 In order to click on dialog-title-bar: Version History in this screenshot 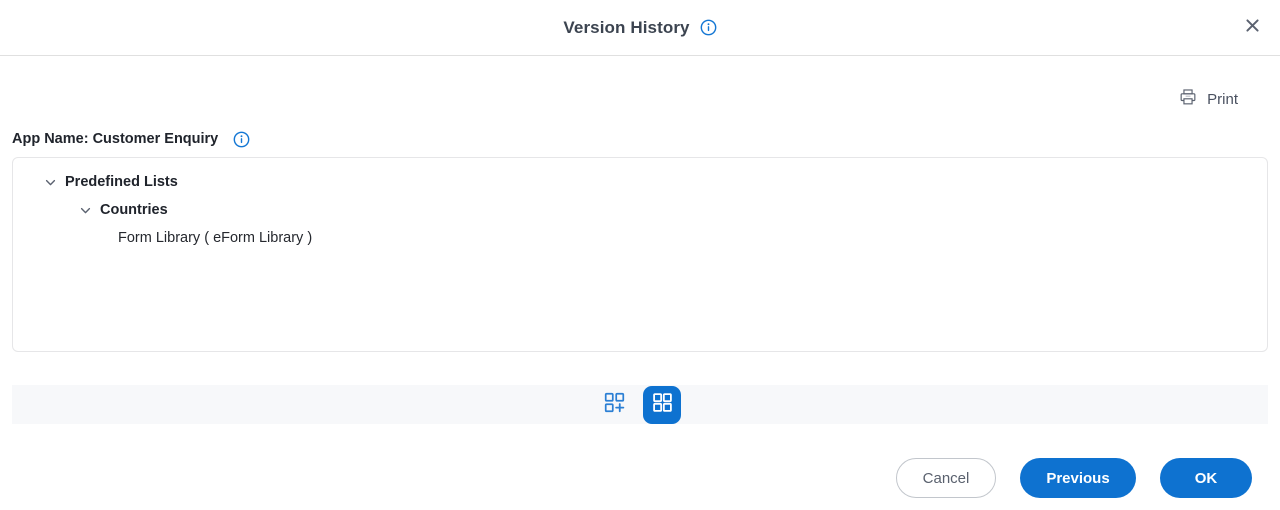, I will do `click(640, 27)`.